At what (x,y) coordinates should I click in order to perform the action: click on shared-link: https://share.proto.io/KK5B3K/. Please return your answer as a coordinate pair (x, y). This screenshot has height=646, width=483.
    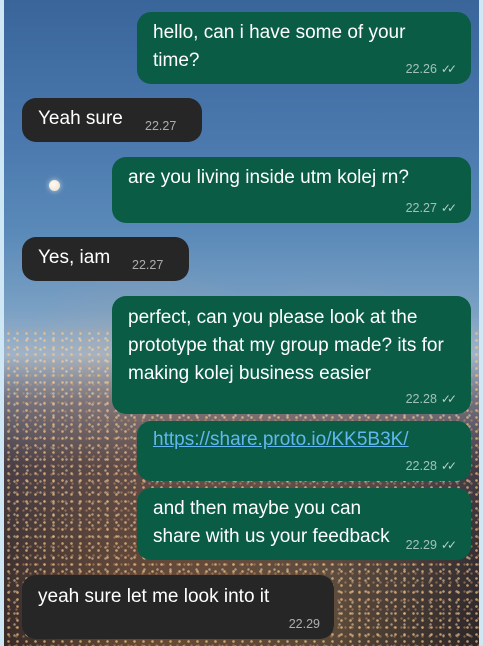
    Looking at the image, I should click on (305, 440).